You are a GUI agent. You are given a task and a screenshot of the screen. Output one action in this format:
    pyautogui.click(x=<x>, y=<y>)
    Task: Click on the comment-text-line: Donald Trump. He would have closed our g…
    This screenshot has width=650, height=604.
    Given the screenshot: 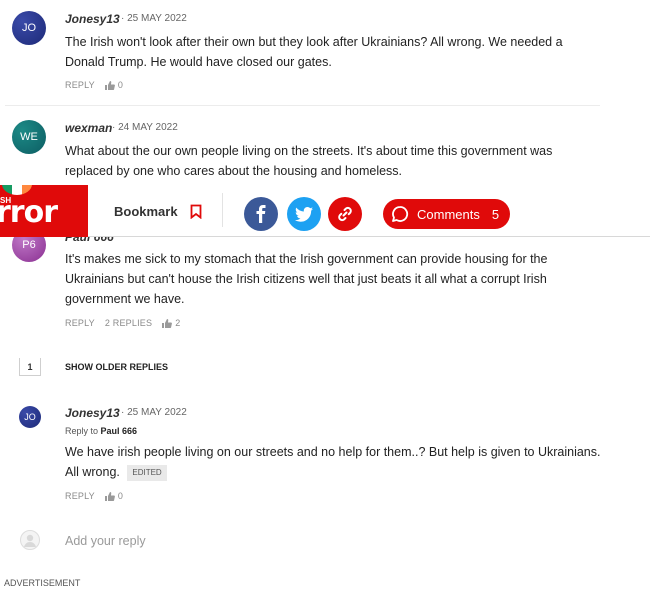 What is the action you would take?
    pyautogui.click(x=198, y=62)
    